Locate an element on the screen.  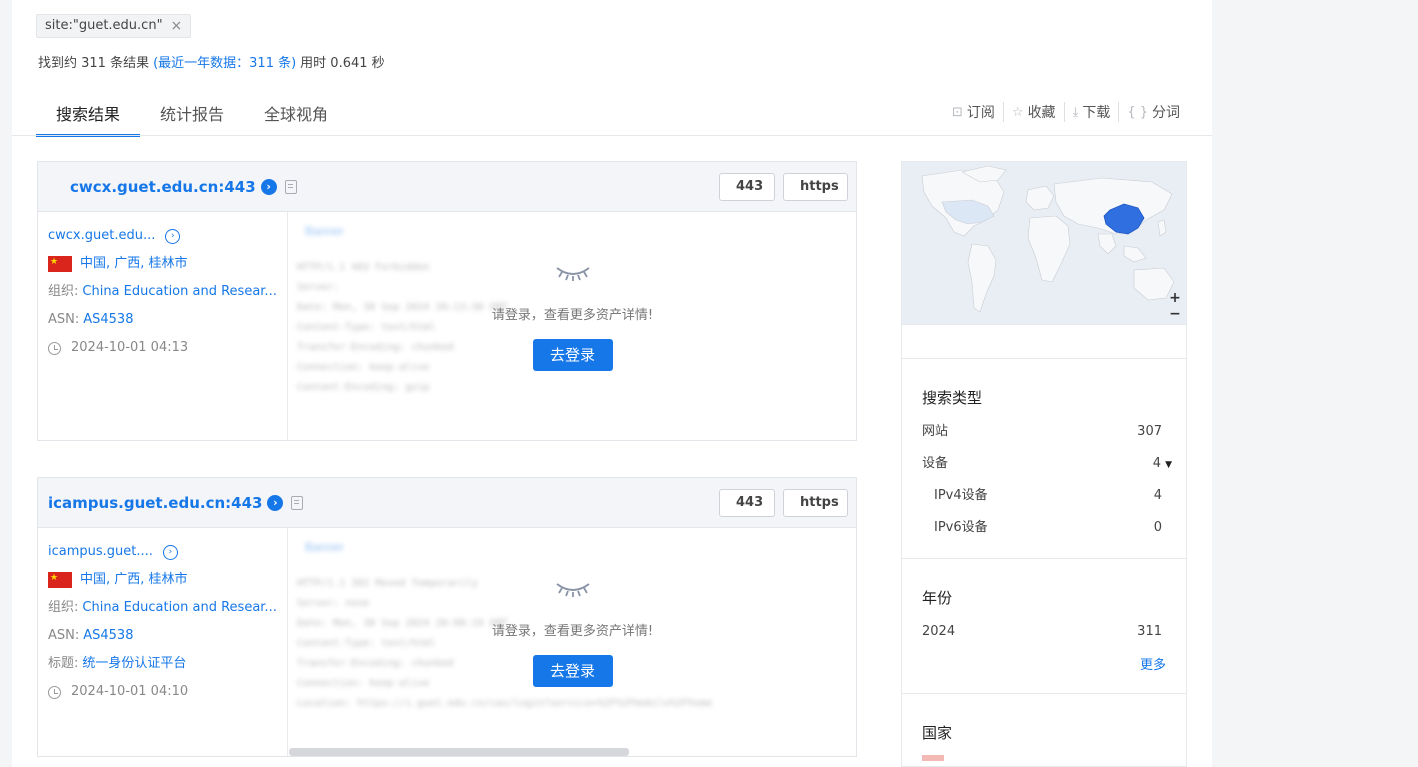
type-row-ipv6: IPv6设备 0 is located at coordinates (1044, 534).